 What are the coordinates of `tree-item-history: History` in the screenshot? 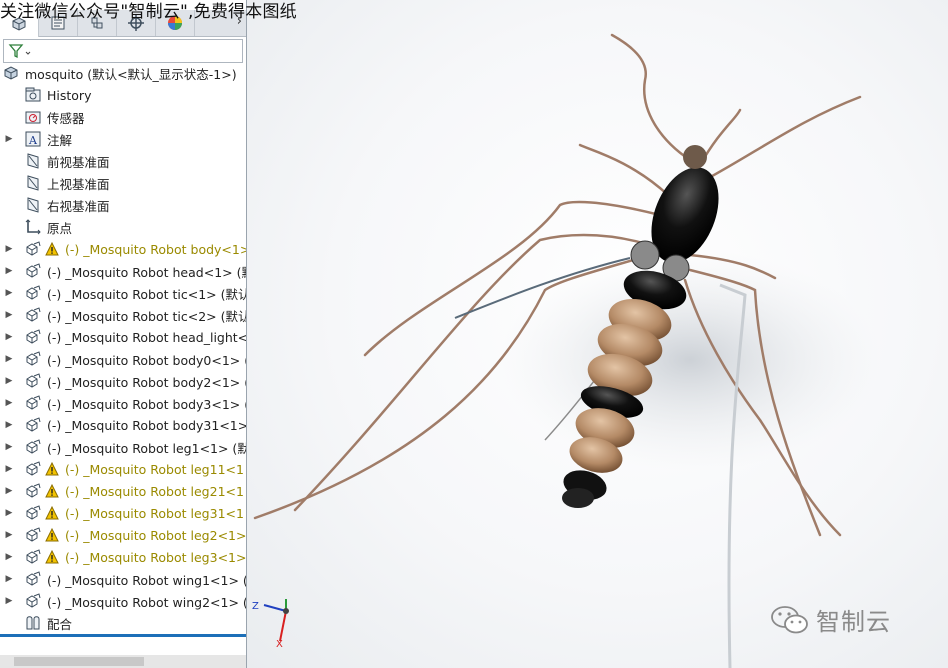 It's located at (45, 95).